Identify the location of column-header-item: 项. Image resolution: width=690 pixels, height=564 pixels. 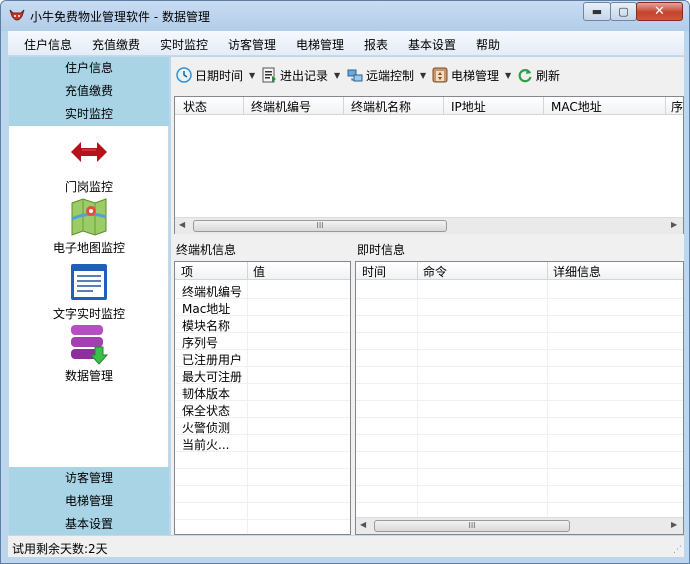
(187, 271).